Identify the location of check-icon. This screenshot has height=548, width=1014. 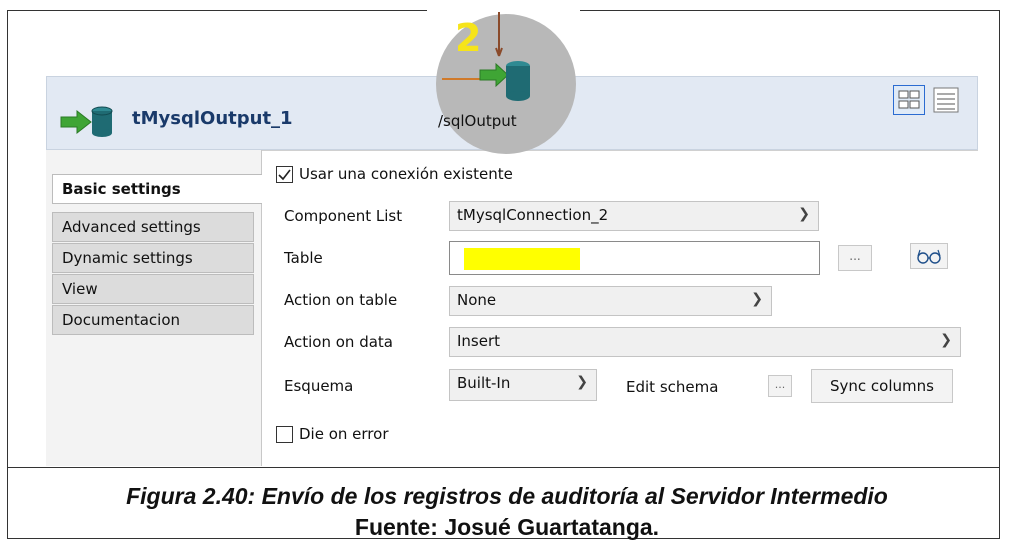
(284, 175).